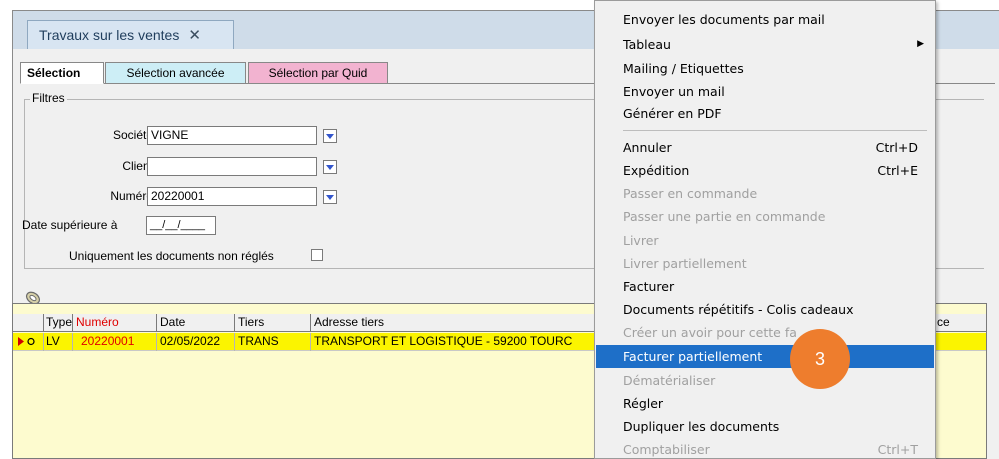 The height and width of the screenshot is (459, 999). What do you see at coordinates (765, 380) in the screenshot?
I see `menu-item-dematerialiser: Dématérialiser` at bounding box center [765, 380].